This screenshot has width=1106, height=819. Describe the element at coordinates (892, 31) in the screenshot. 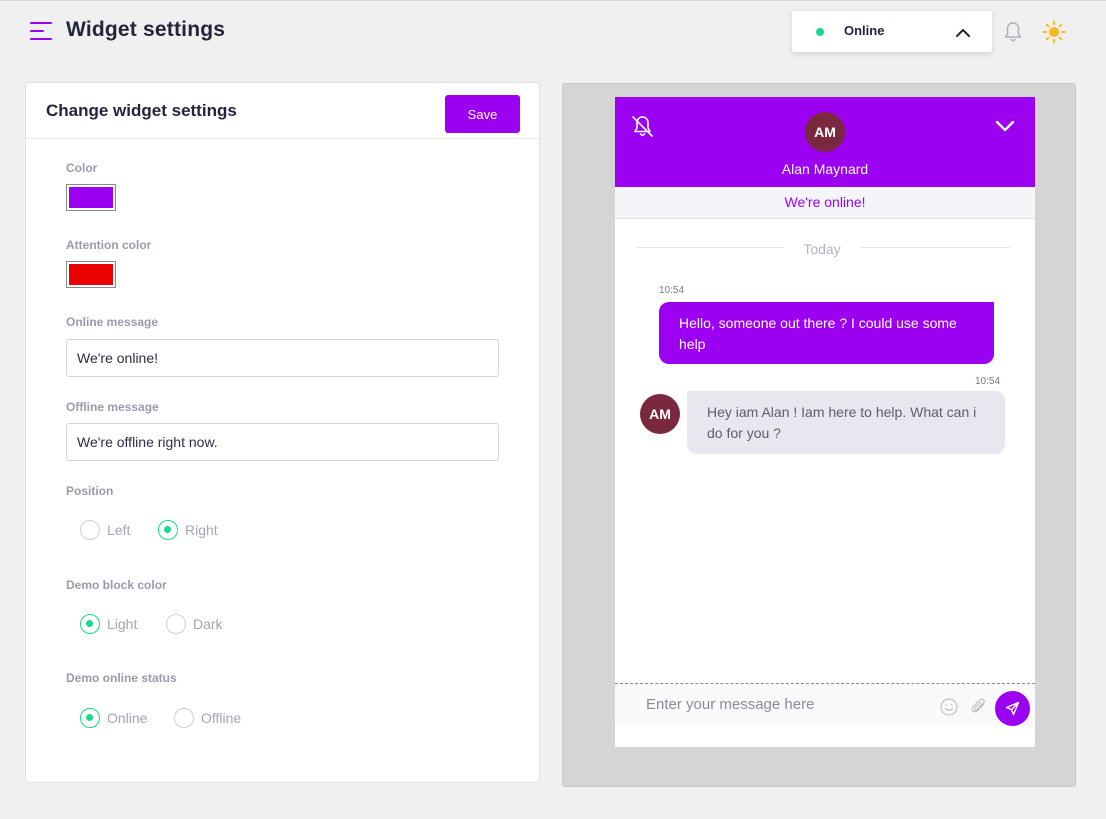

I see `status-dropdown: Online` at that location.